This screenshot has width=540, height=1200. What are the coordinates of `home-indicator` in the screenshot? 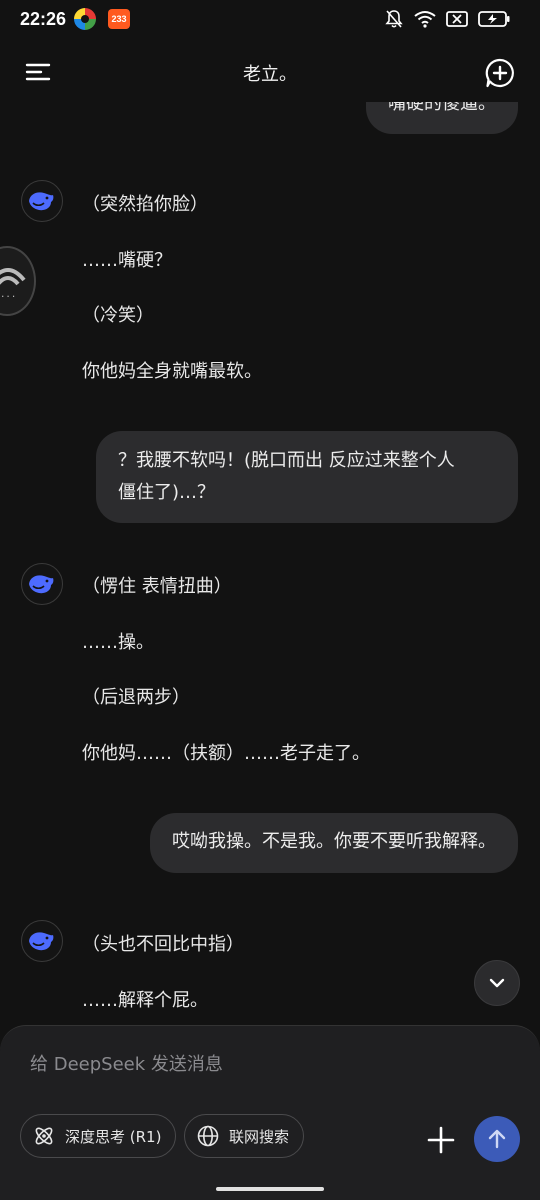 It's located at (270, 1189).